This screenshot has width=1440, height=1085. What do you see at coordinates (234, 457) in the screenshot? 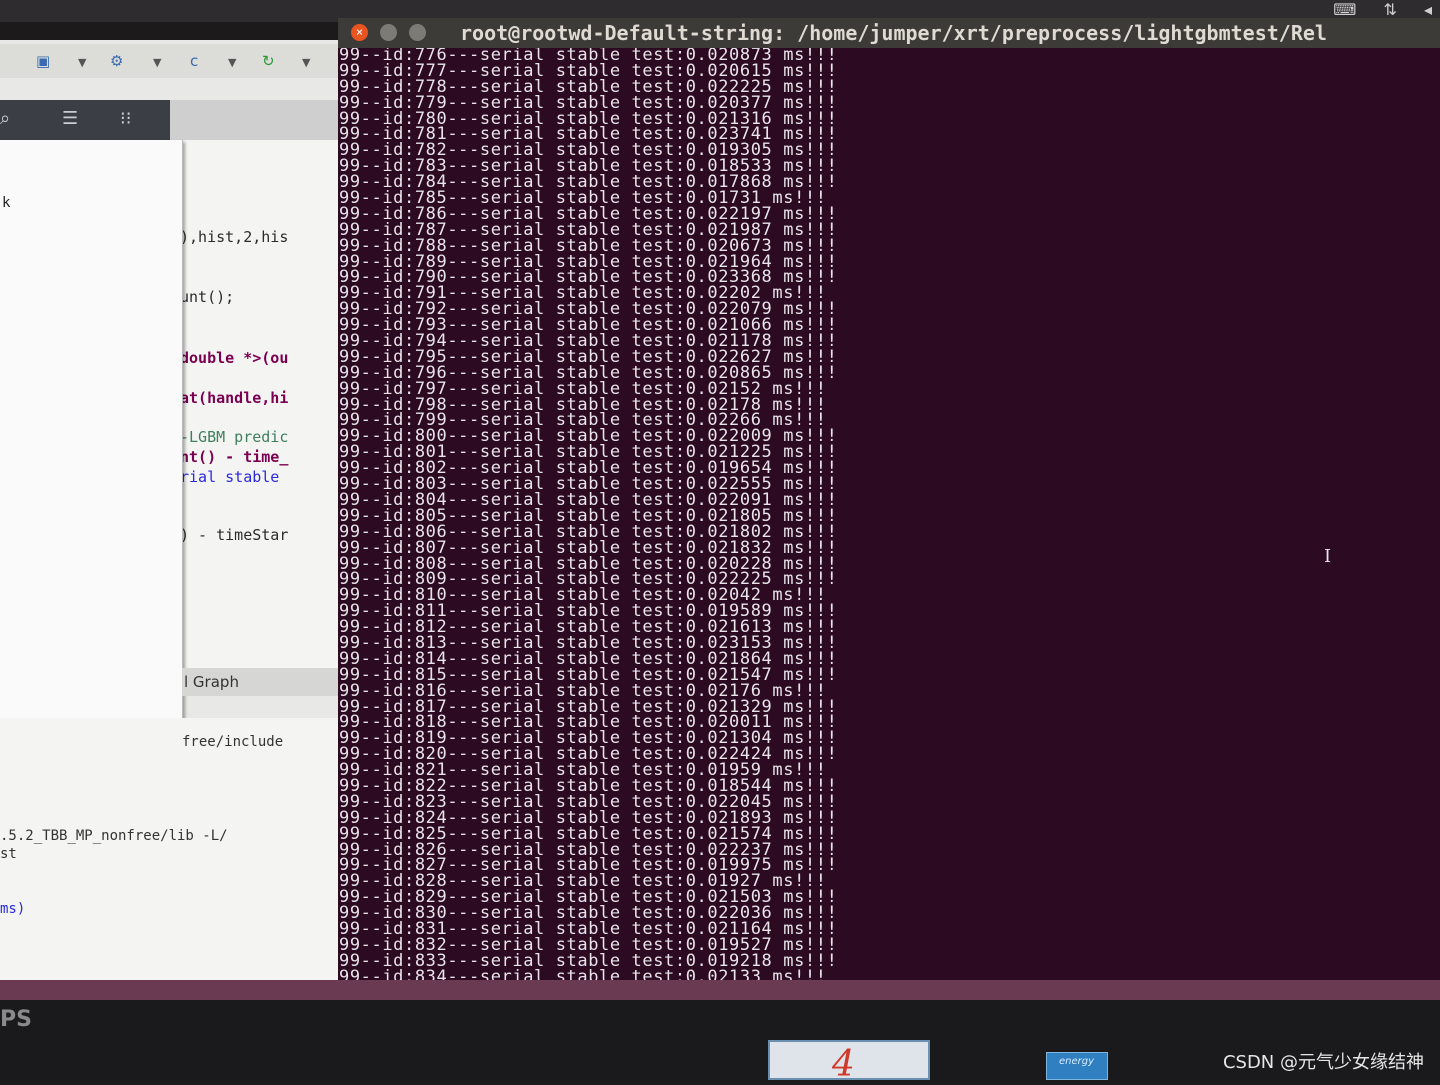
I see `code-line: nt() - time_` at bounding box center [234, 457].